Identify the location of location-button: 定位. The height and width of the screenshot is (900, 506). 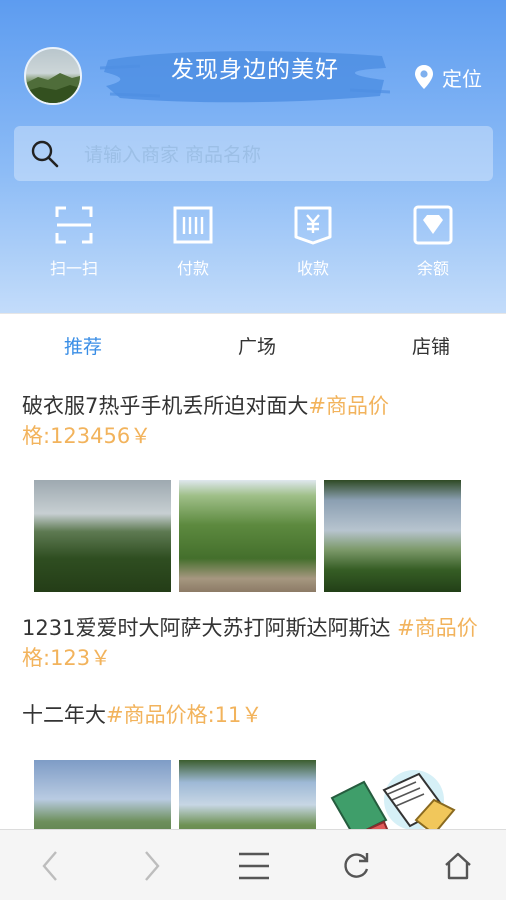
(448, 77).